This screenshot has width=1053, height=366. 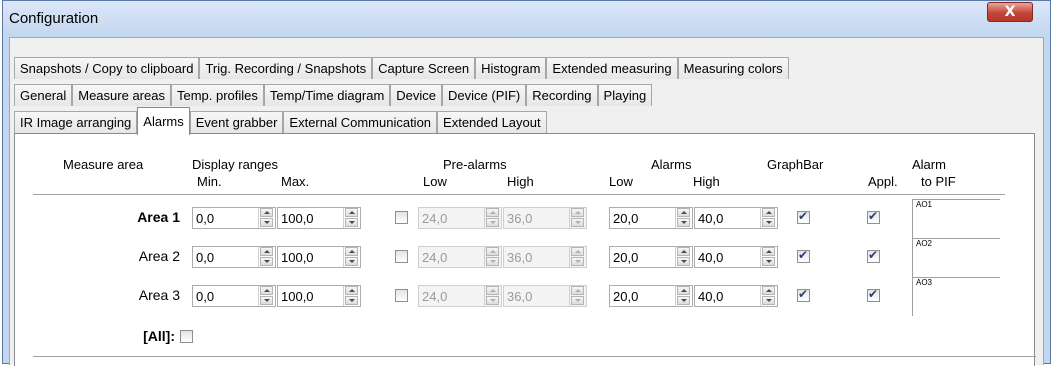 I want to click on area-2-pif-field: AO2, so click(x=956, y=257).